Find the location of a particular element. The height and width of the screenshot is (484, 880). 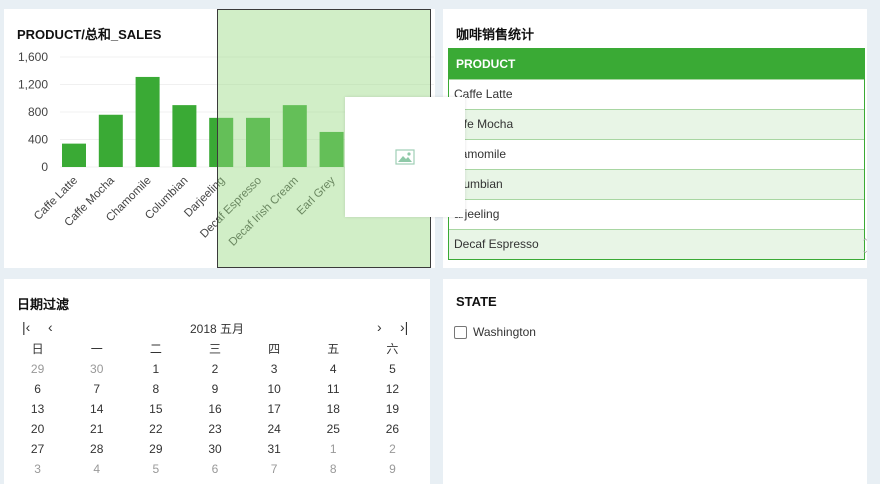

calendar-day: 28 is located at coordinates (96, 449).